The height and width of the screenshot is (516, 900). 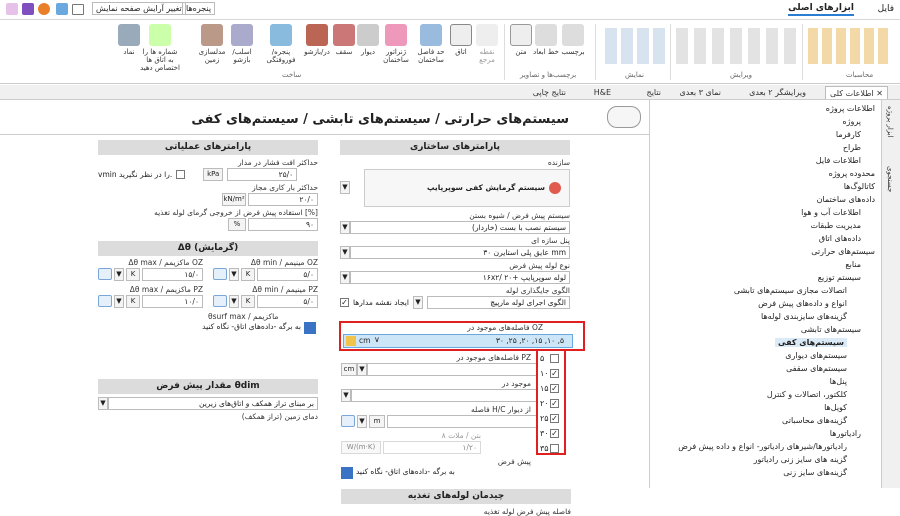 I want to click on vmin-checkbox, so click(x=181, y=174).